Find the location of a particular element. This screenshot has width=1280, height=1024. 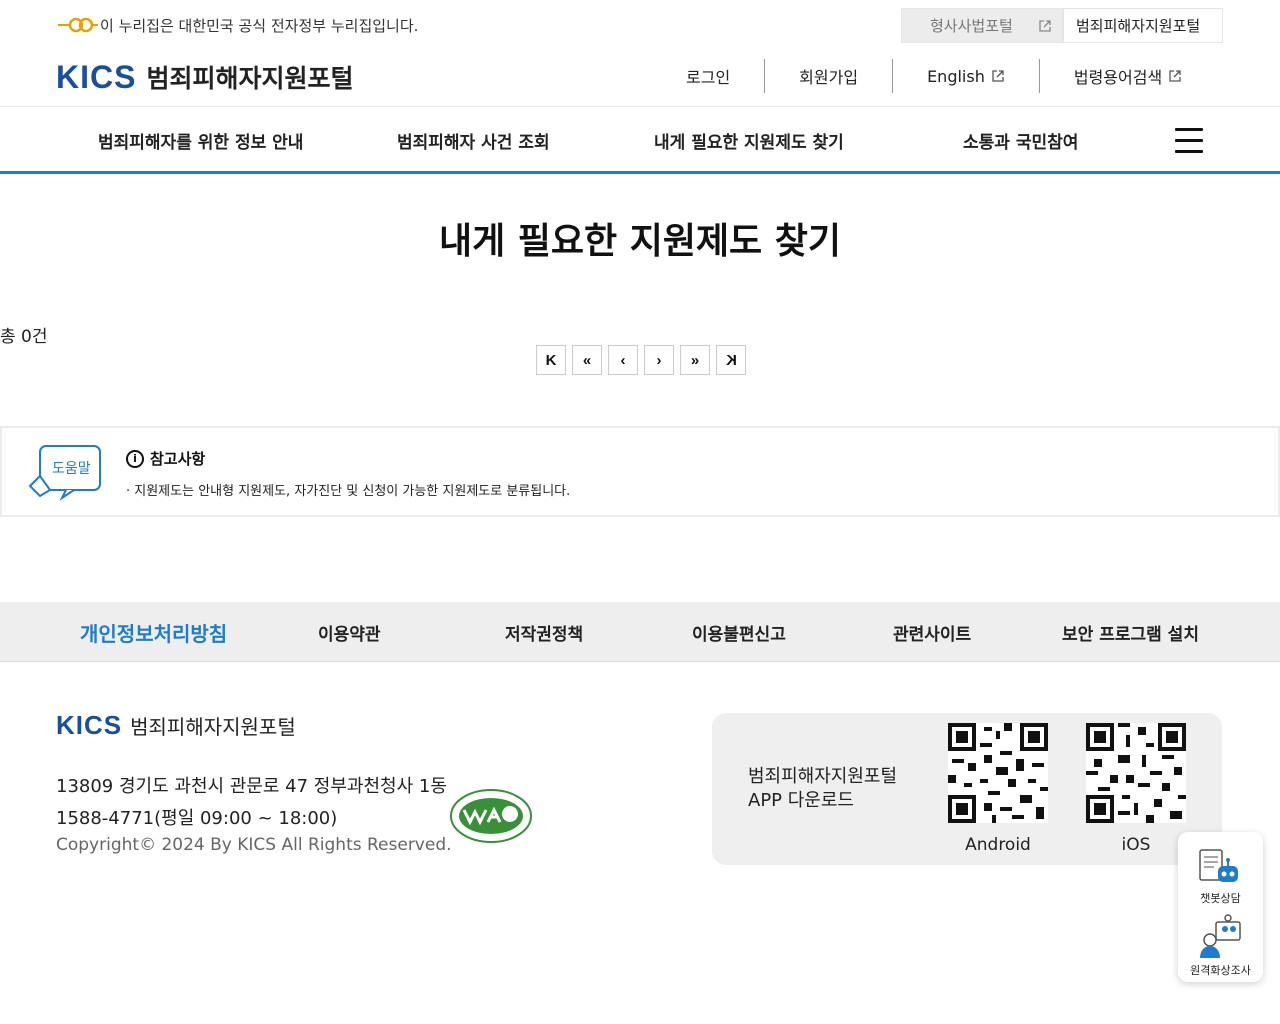

remote-video-label: 원격화상조사 is located at coordinates (1220, 970).